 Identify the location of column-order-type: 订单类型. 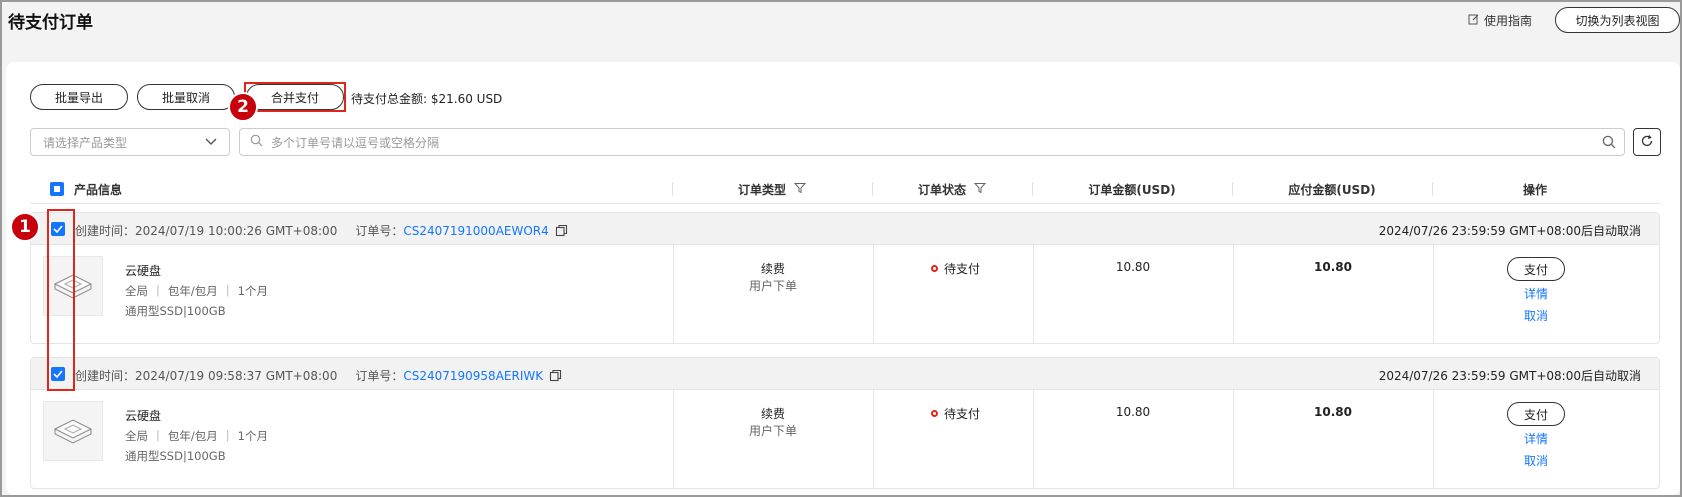
(772, 189).